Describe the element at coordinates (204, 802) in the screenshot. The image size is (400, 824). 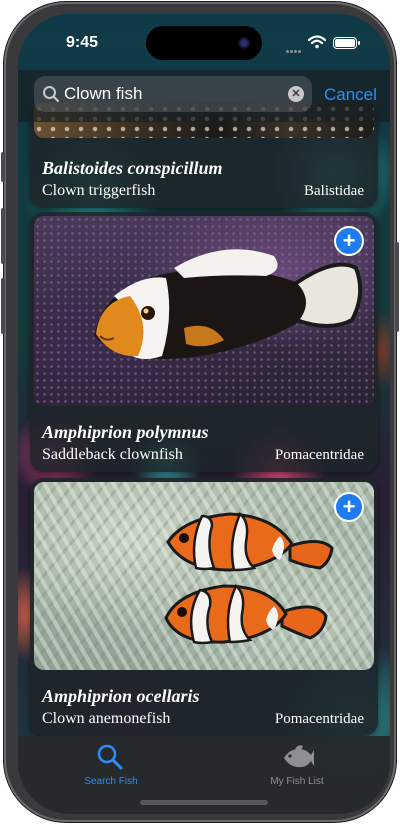
I see `home-indicator` at that location.